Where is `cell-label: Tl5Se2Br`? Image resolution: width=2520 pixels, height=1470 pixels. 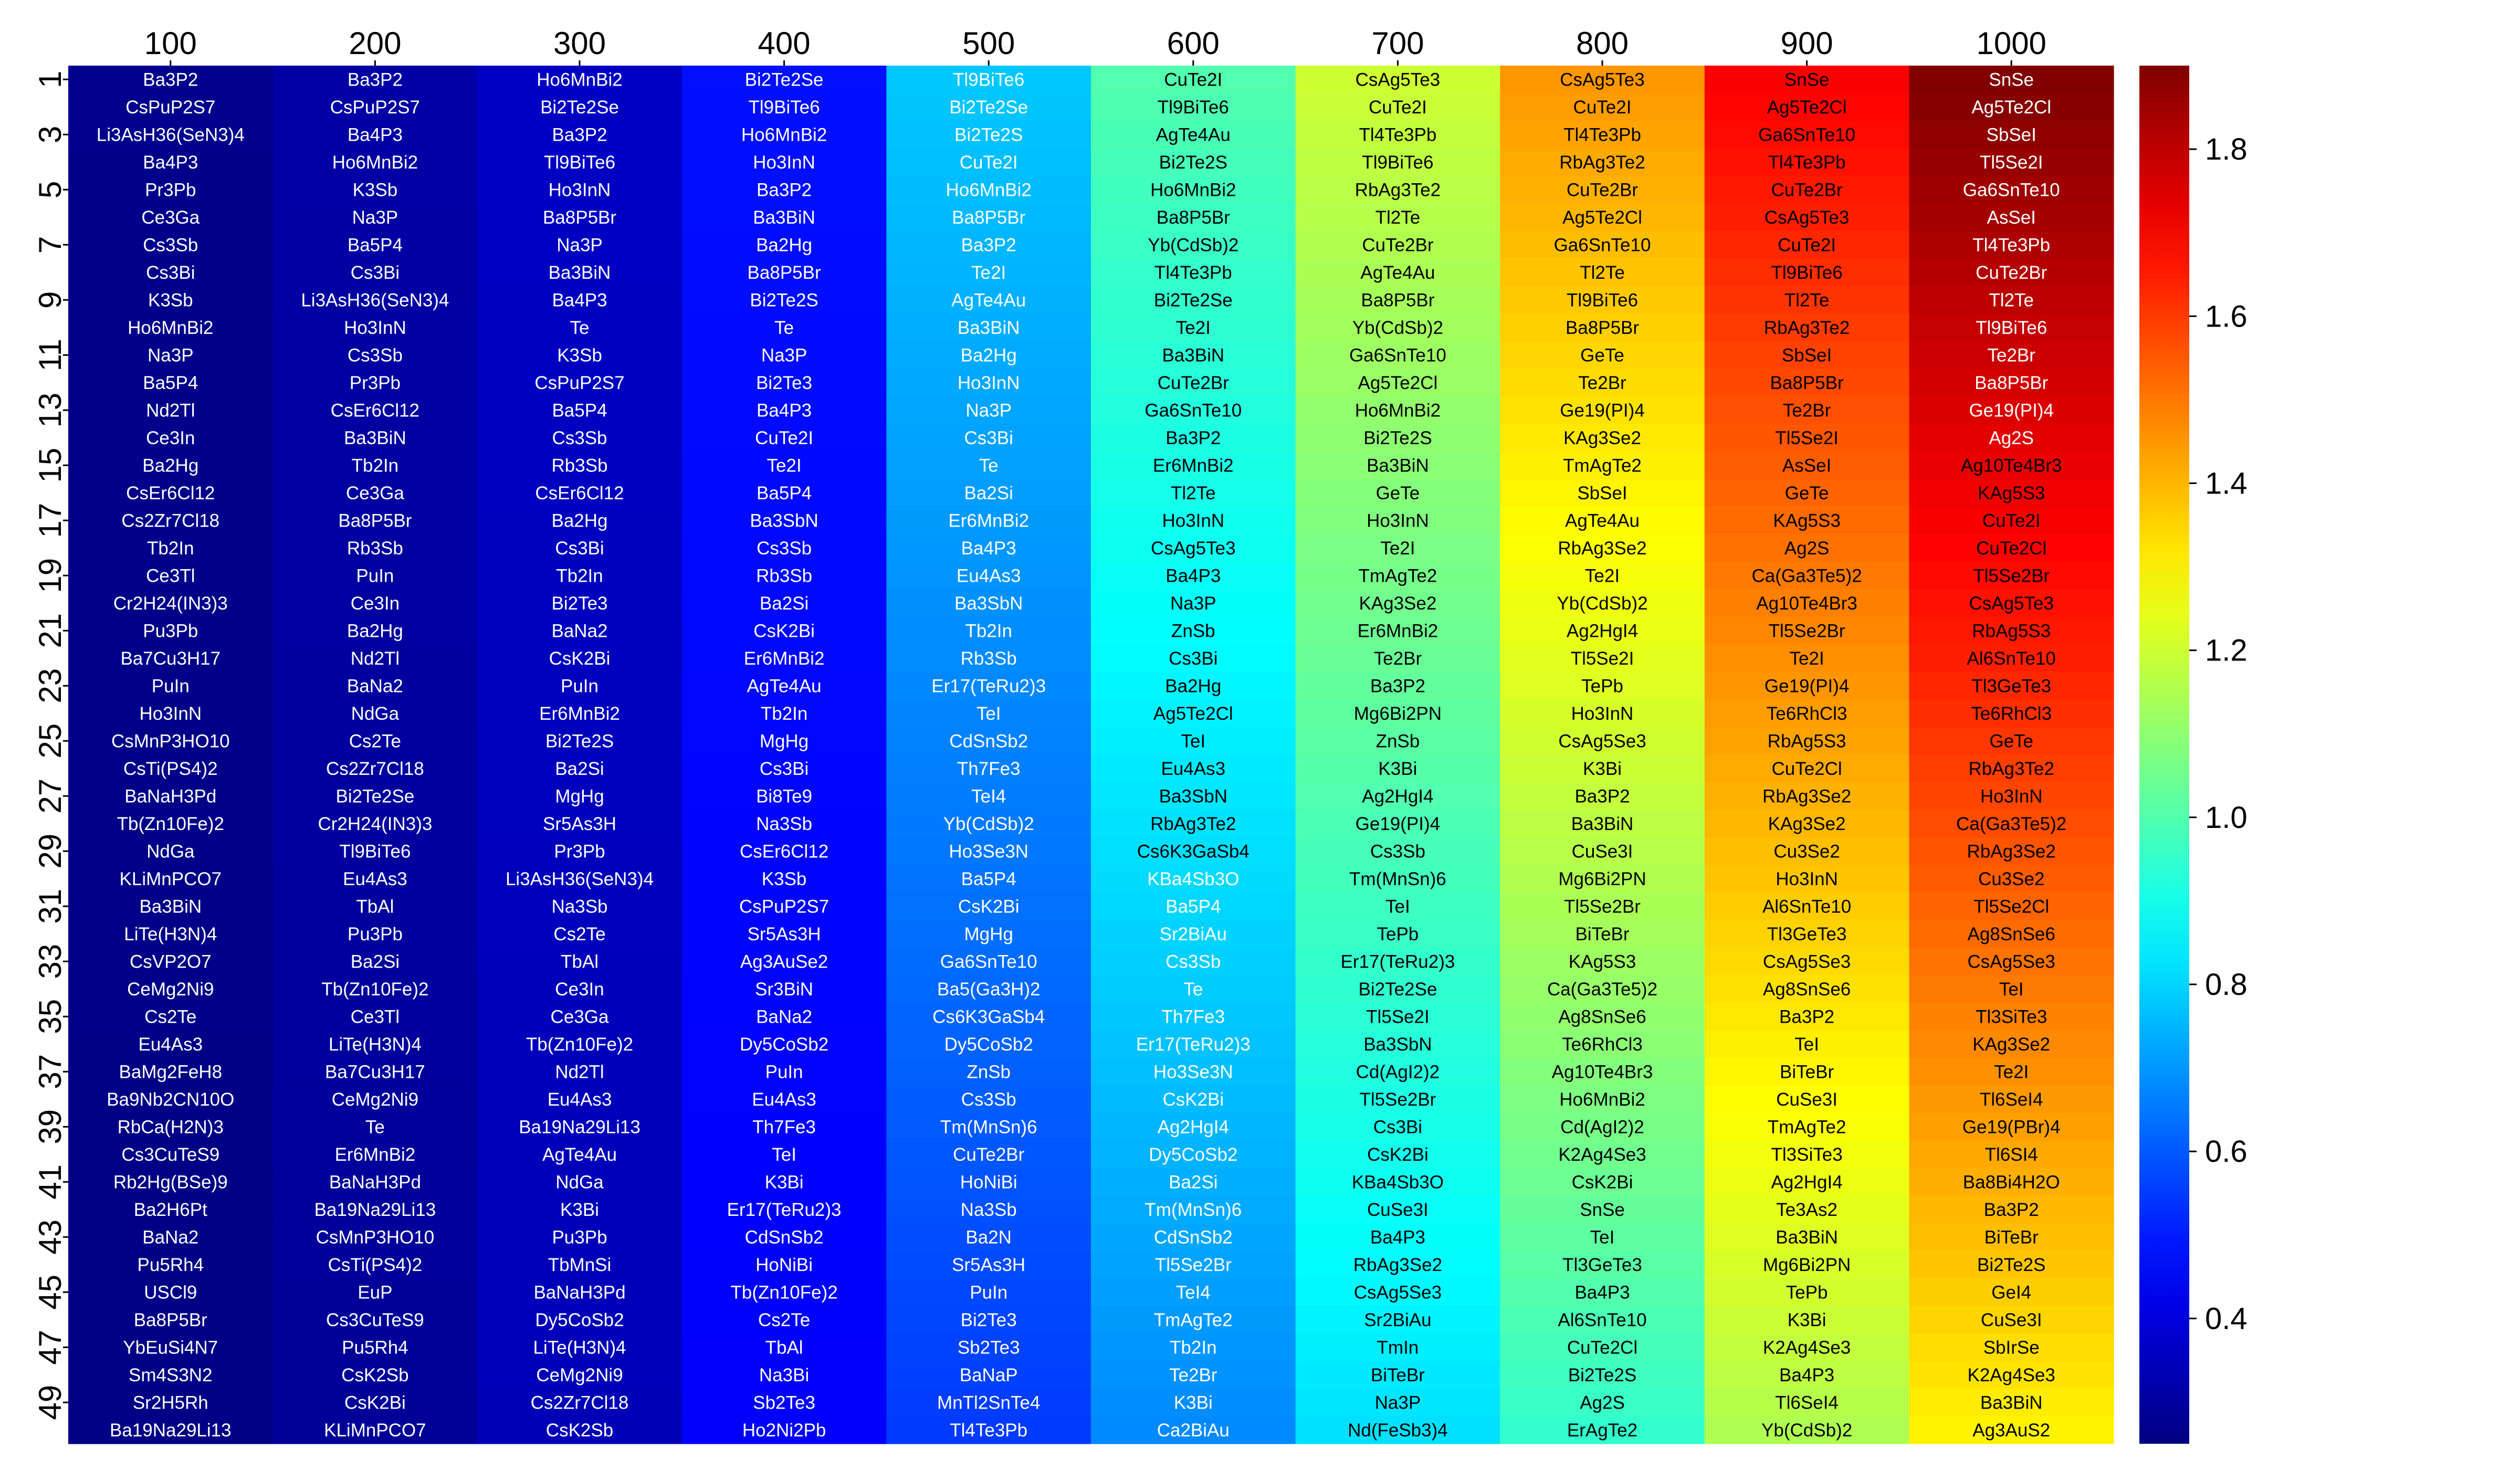 cell-label: Tl5Se2Br is located at coordinates (1807, 631).